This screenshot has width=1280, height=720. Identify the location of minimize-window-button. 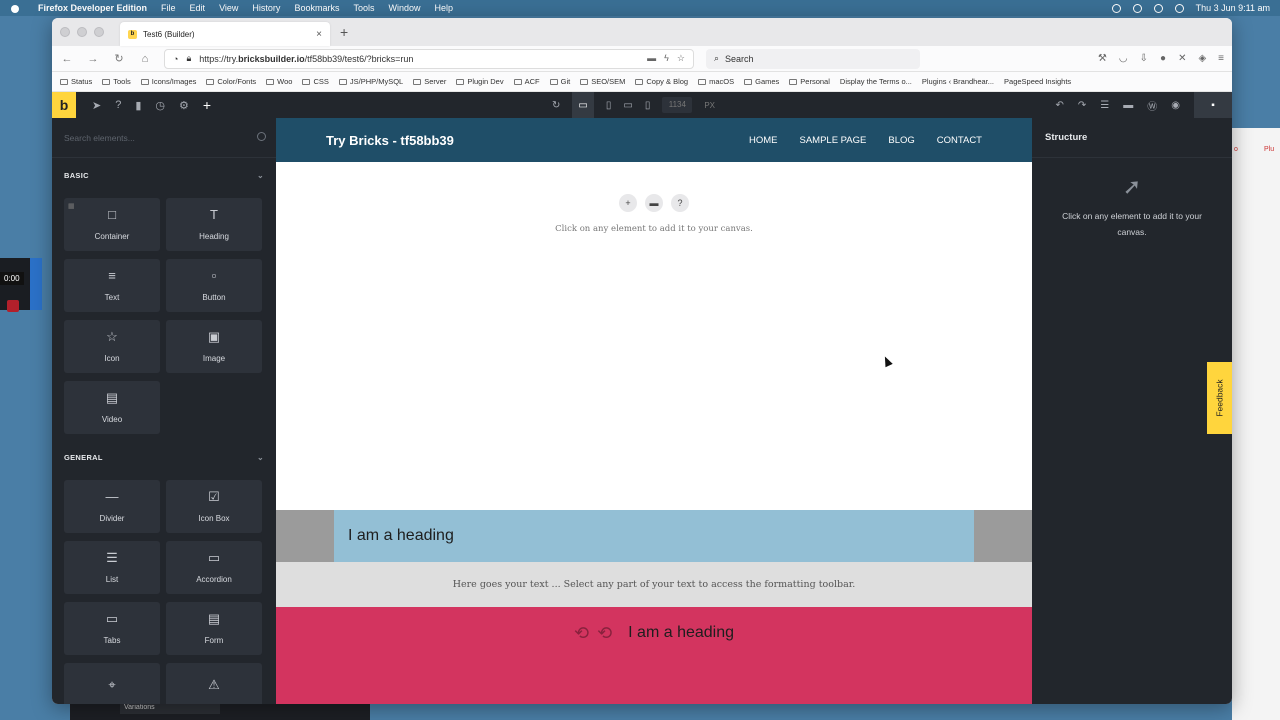
(82, 32).